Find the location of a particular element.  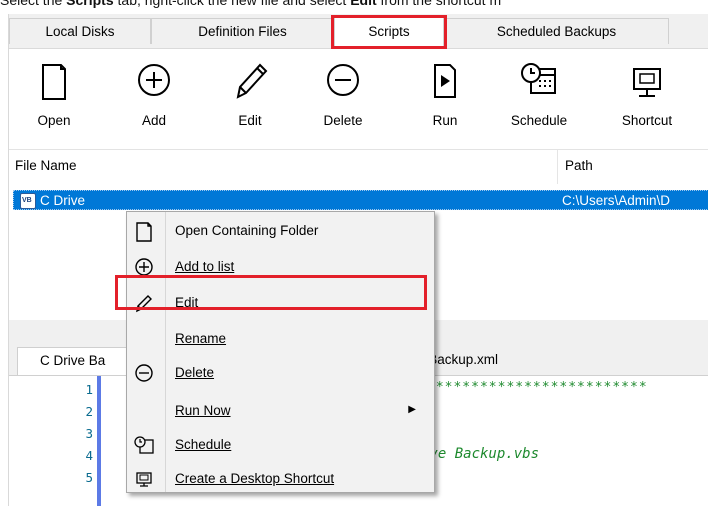

code-line-4: ive Backup.vbs is located at coordinates (480, 454).